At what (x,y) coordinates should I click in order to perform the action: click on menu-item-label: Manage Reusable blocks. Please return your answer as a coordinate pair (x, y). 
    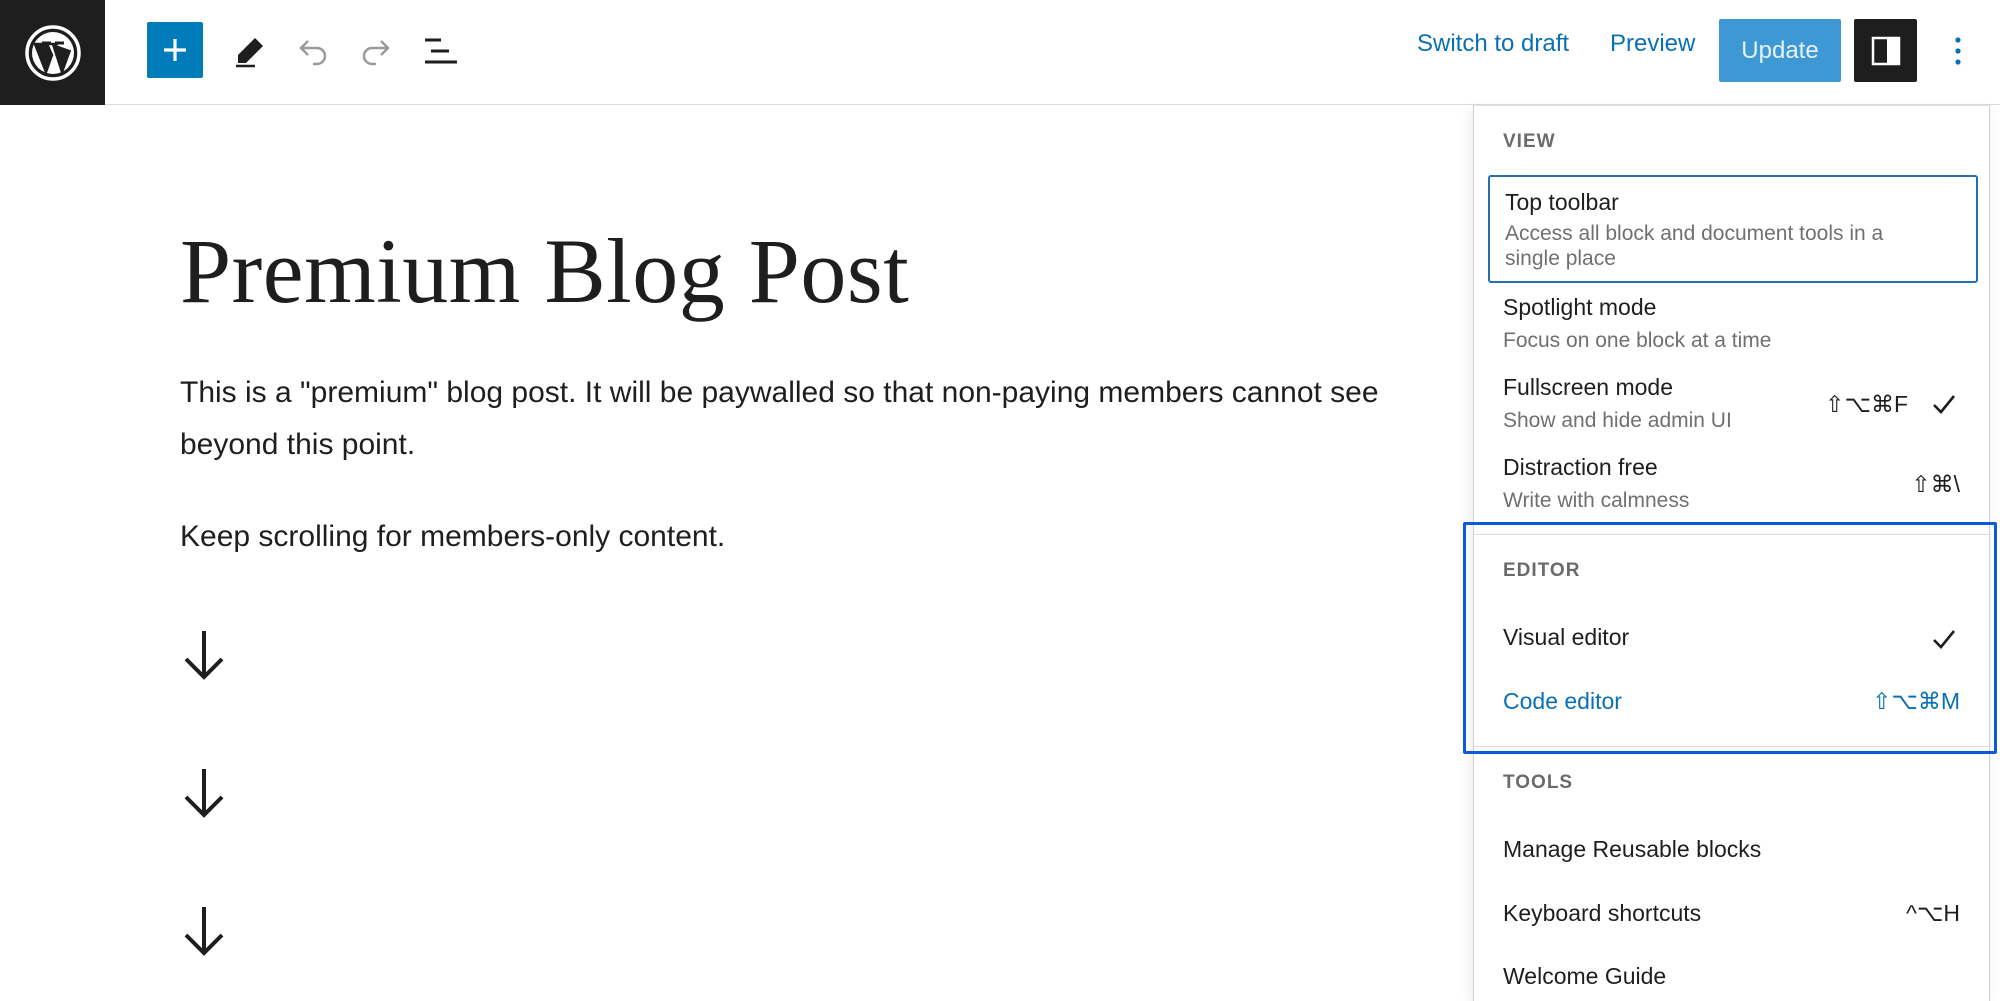
    Looking at the image, I should click on (1632, 849).